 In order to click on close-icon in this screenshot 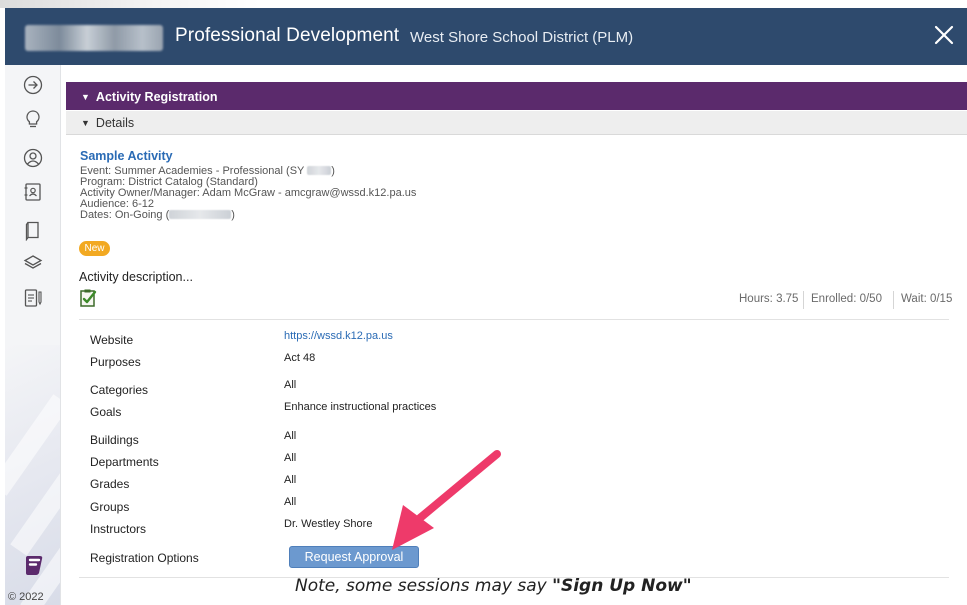, I will do `click(944, 35)`.